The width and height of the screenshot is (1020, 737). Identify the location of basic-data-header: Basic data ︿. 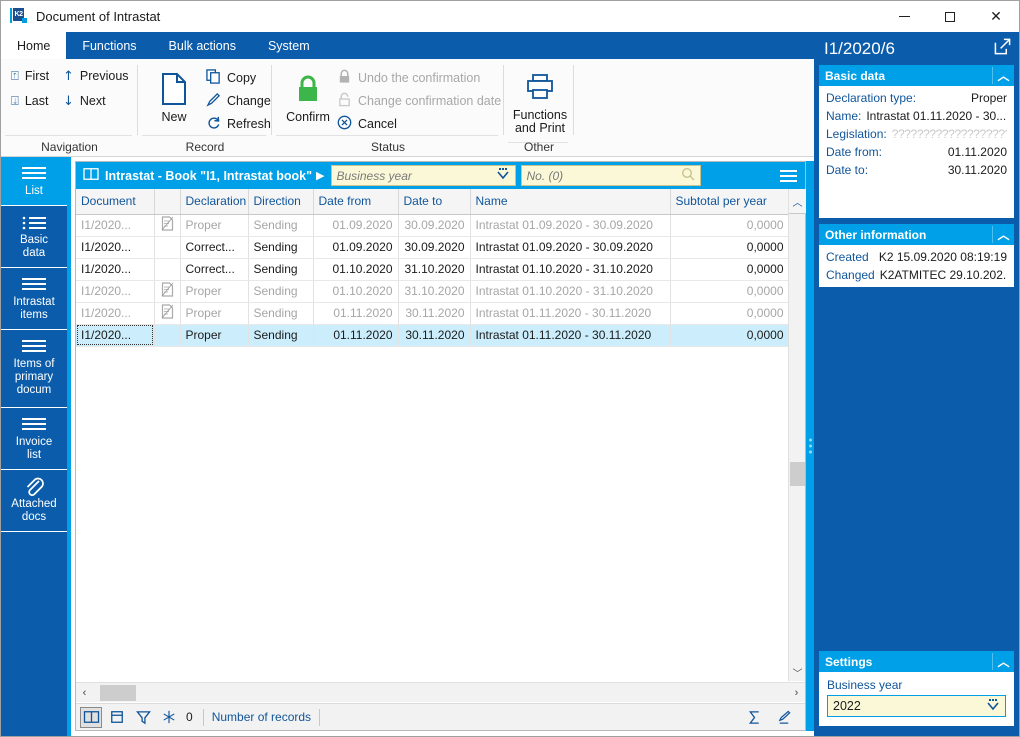
(916, 75).